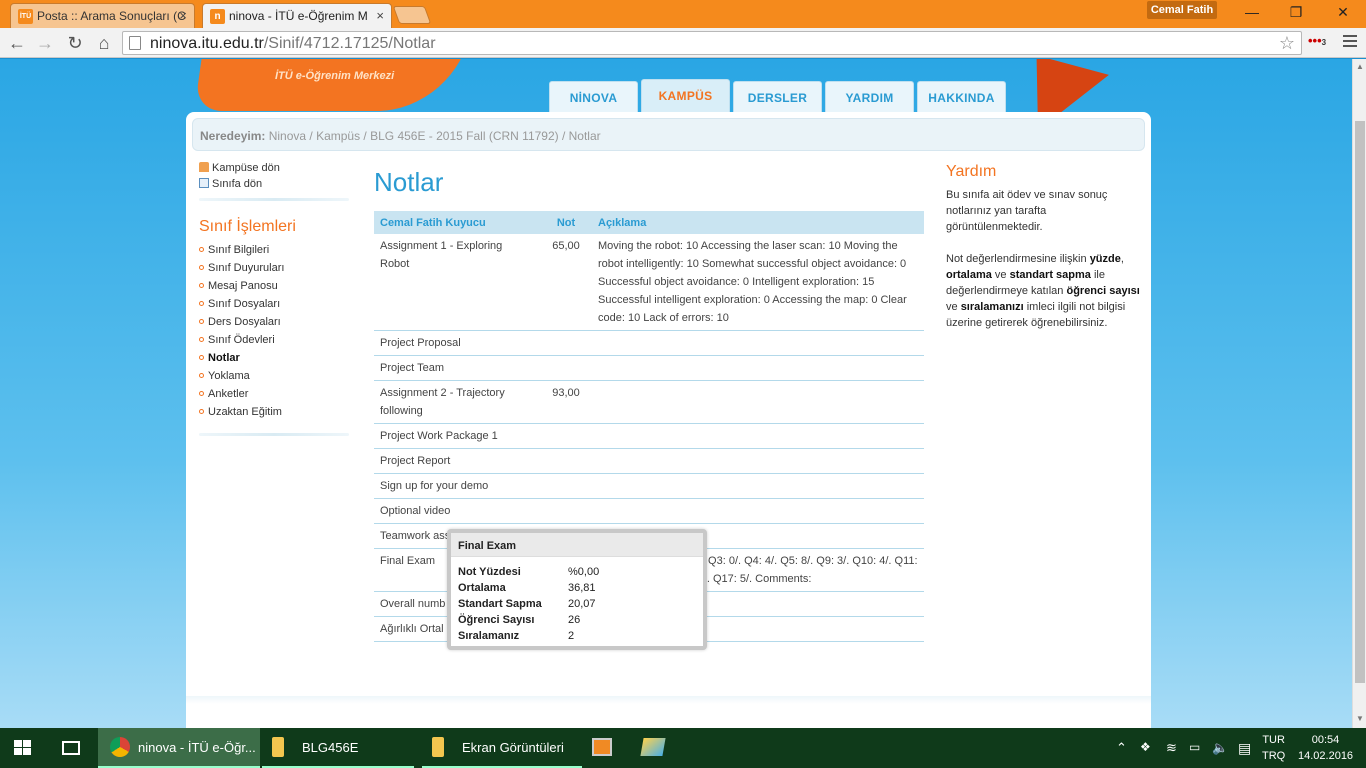  I want to click on wifi-icon: ≋, so click(1171, 748).